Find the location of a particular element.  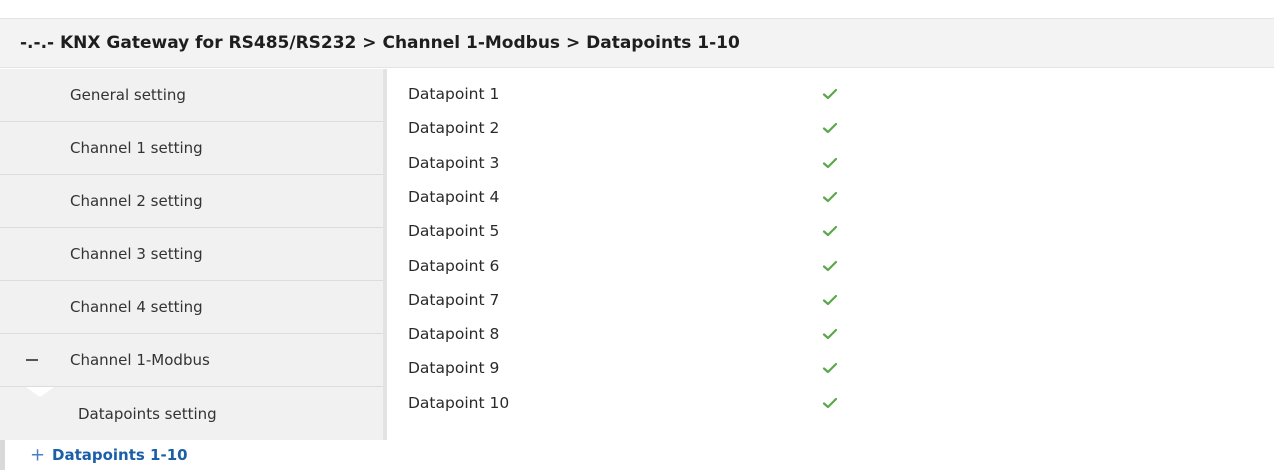

datapoint-label: Datapoint 5 is located at coordinates (454, 231).